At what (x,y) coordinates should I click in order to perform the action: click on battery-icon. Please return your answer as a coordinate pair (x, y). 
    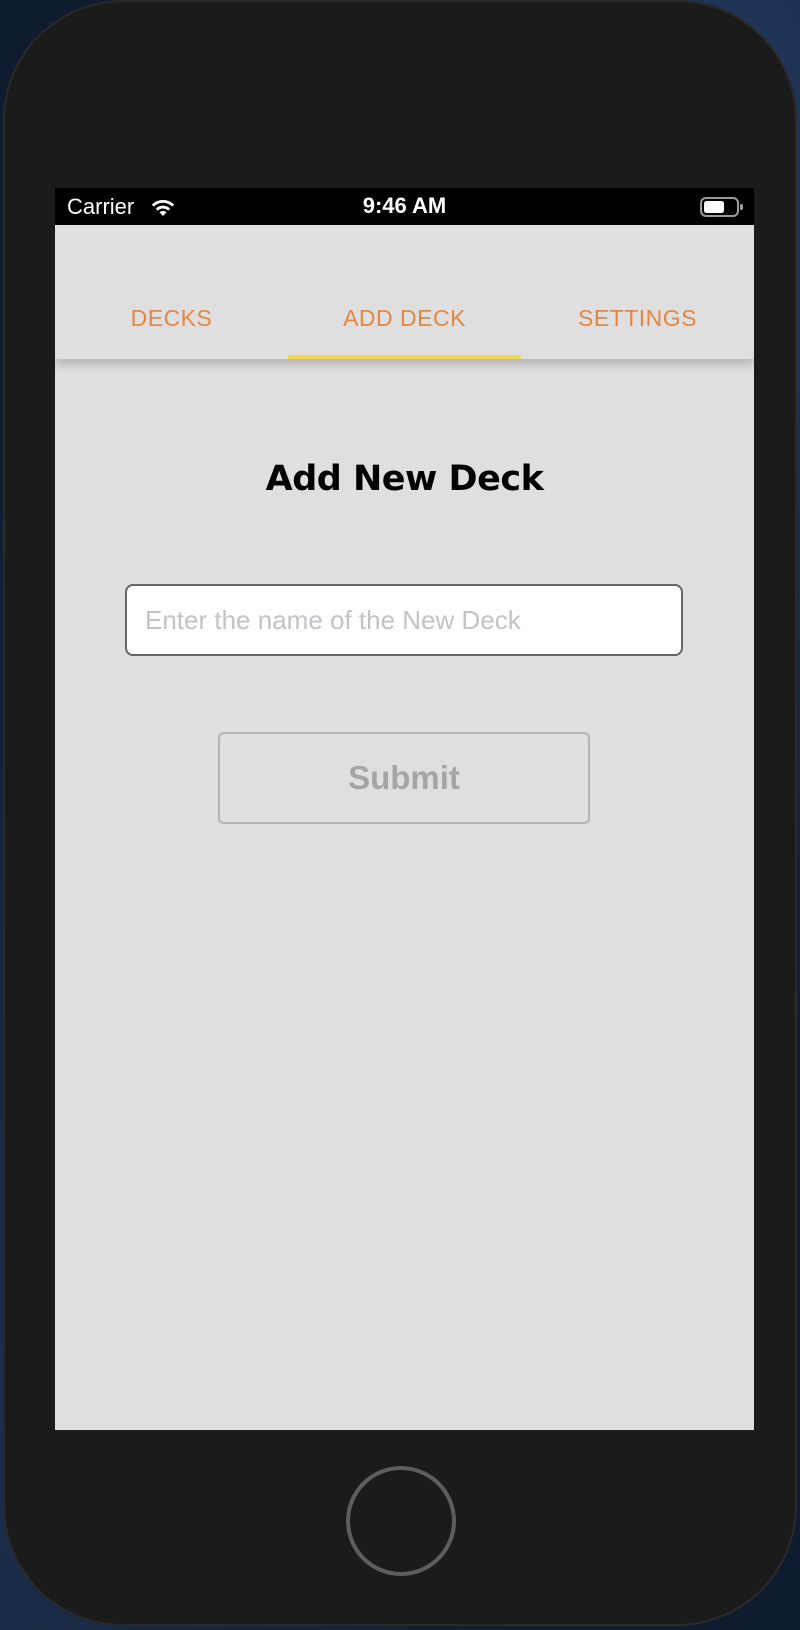
    Looking at the image, I should click on (721, 207).